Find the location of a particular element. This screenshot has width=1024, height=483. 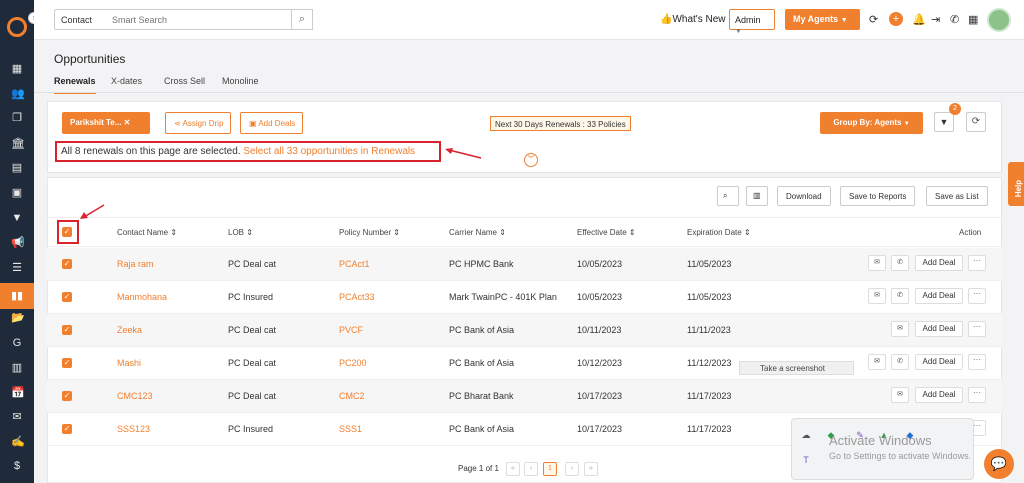

policy-number-link: CMC2 is located at coordinates (352, 396).